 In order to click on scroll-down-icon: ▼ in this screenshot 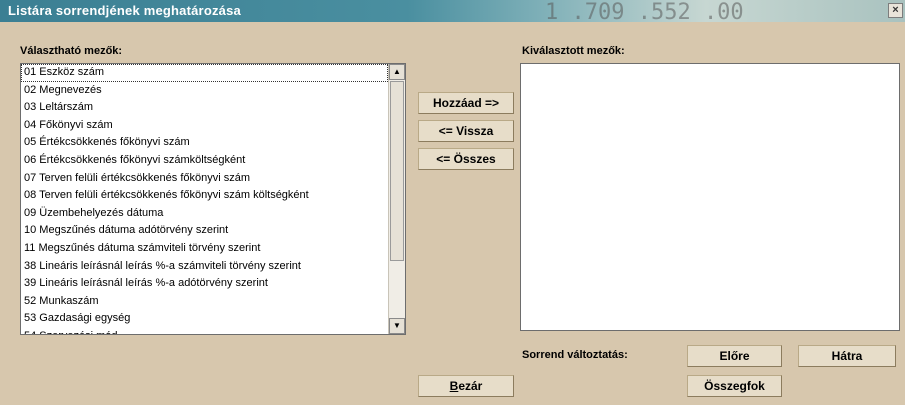, I will do `click(397, 326)`.